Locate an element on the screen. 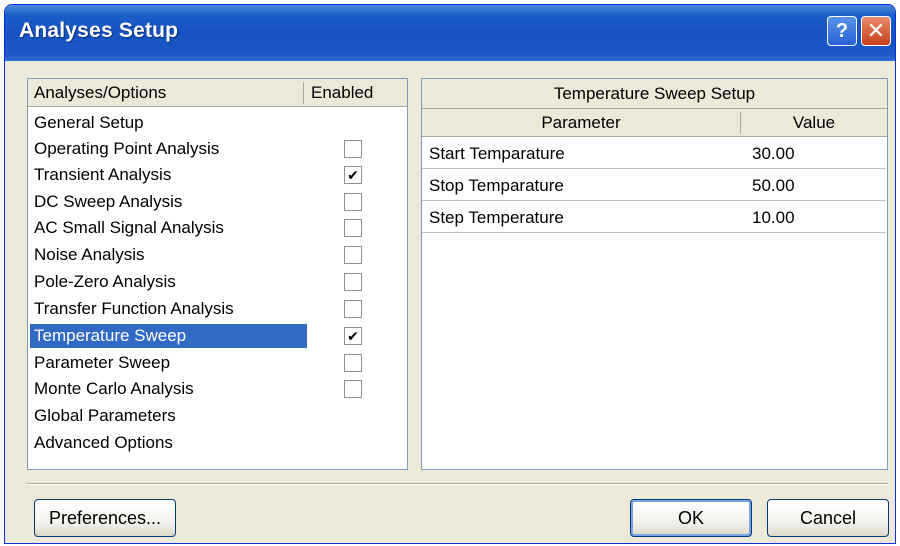  close-button: ✕ is located at coordinates (876, 31).